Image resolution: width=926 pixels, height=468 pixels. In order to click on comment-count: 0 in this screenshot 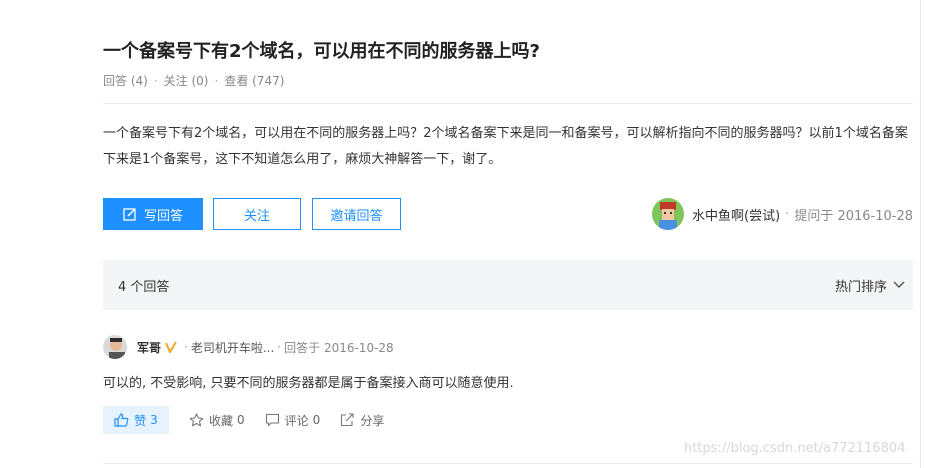, I will do `click(316, 420)`.